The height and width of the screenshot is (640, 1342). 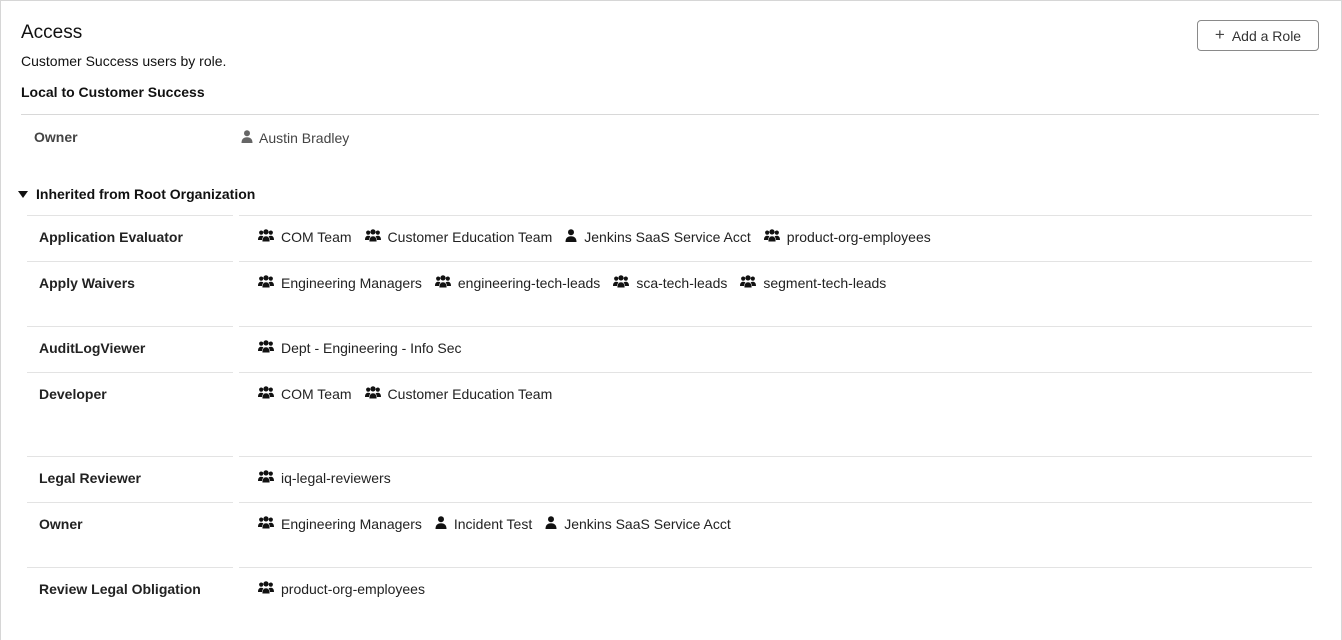 I want to click on local-role-member: Austin Bradley, so click(x=295, y=138).